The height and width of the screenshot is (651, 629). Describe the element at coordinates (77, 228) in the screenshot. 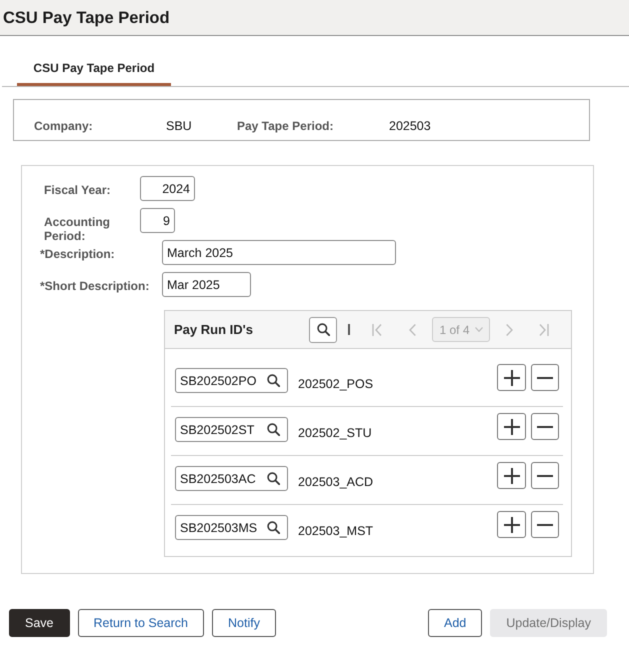

I see `field-label: Accounting Period:` at that location.